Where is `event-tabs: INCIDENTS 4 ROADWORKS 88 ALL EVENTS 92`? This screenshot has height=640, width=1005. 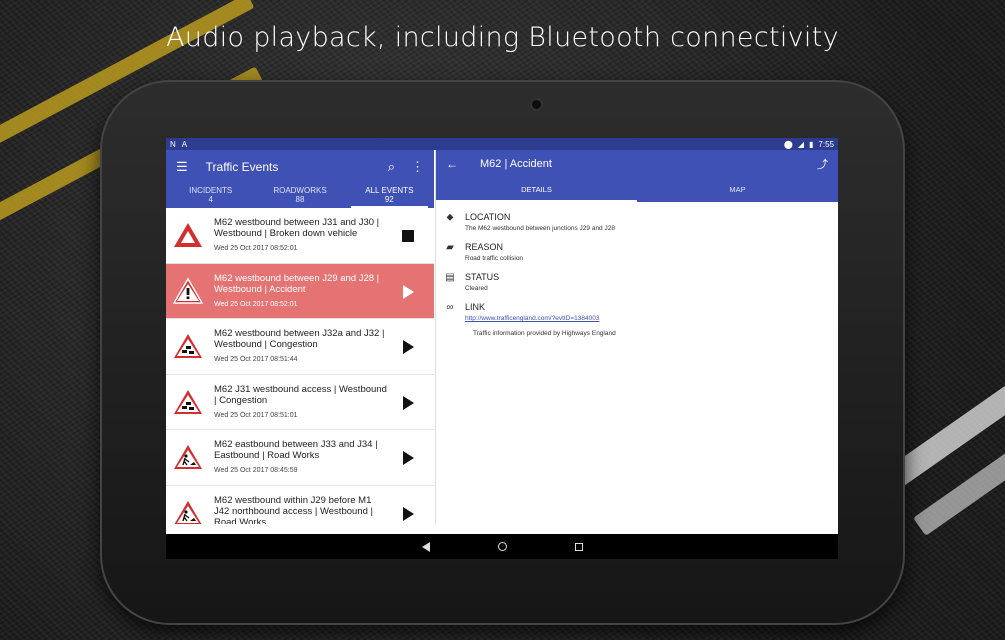
event-tabs: INCIDENTS 4 ROADWORKS 88 ALL EVENTS 92 is located at coordinates (300, 196).